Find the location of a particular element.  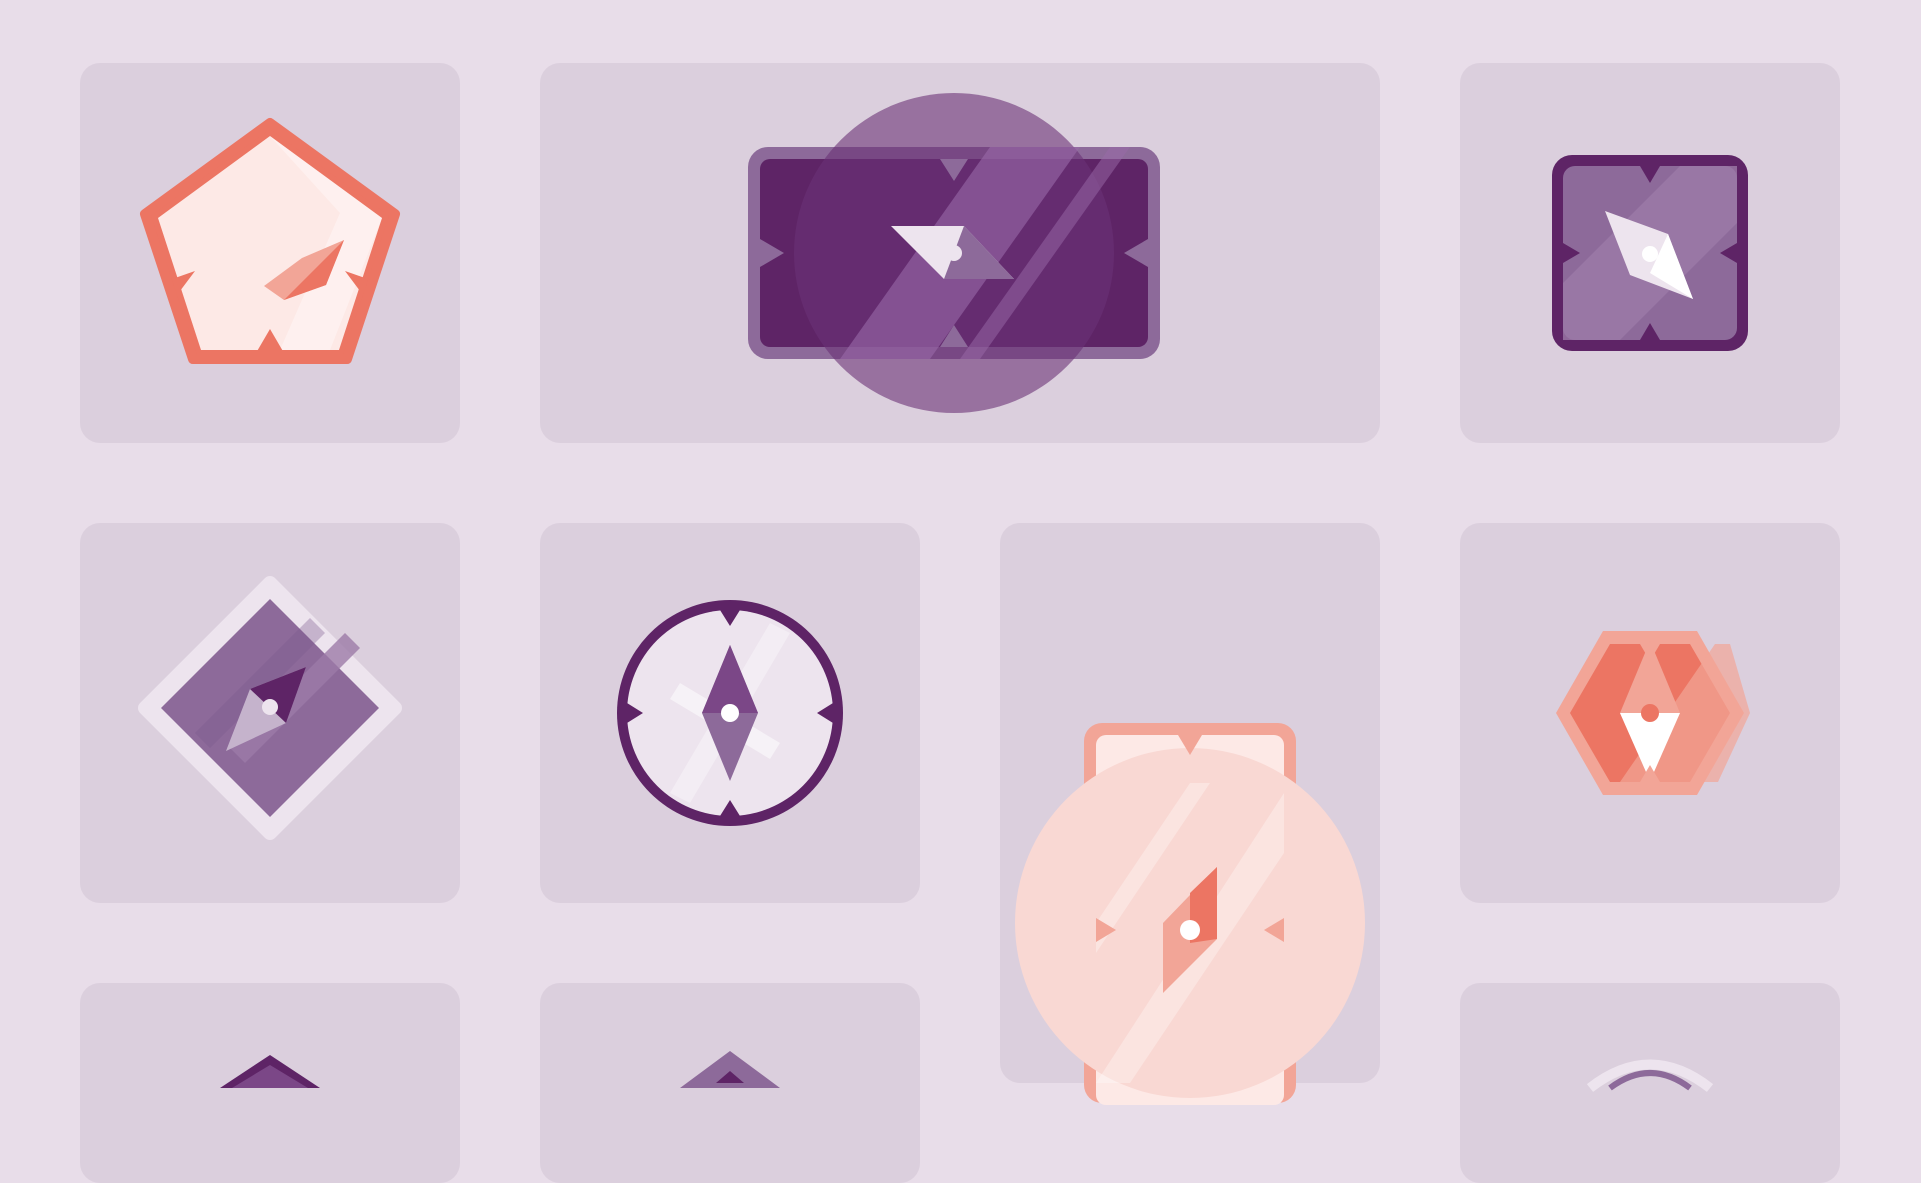

circle-badge-icon is located at coordinates (730, 713).